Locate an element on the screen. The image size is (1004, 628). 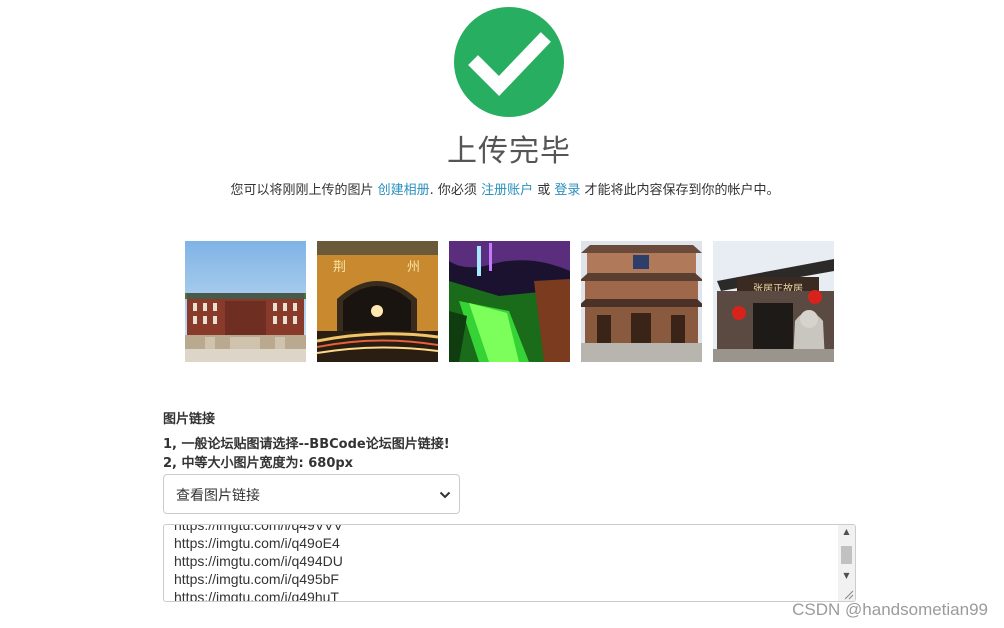
notice-text-after: 才能将此内容保存到你的帐户中。 is located at coordinates (680, 190).